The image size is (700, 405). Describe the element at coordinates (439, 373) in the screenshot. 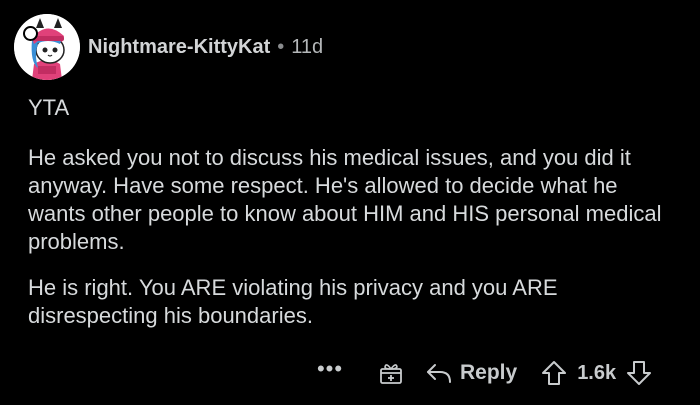

I see `reply-arrow-icon` at that location.